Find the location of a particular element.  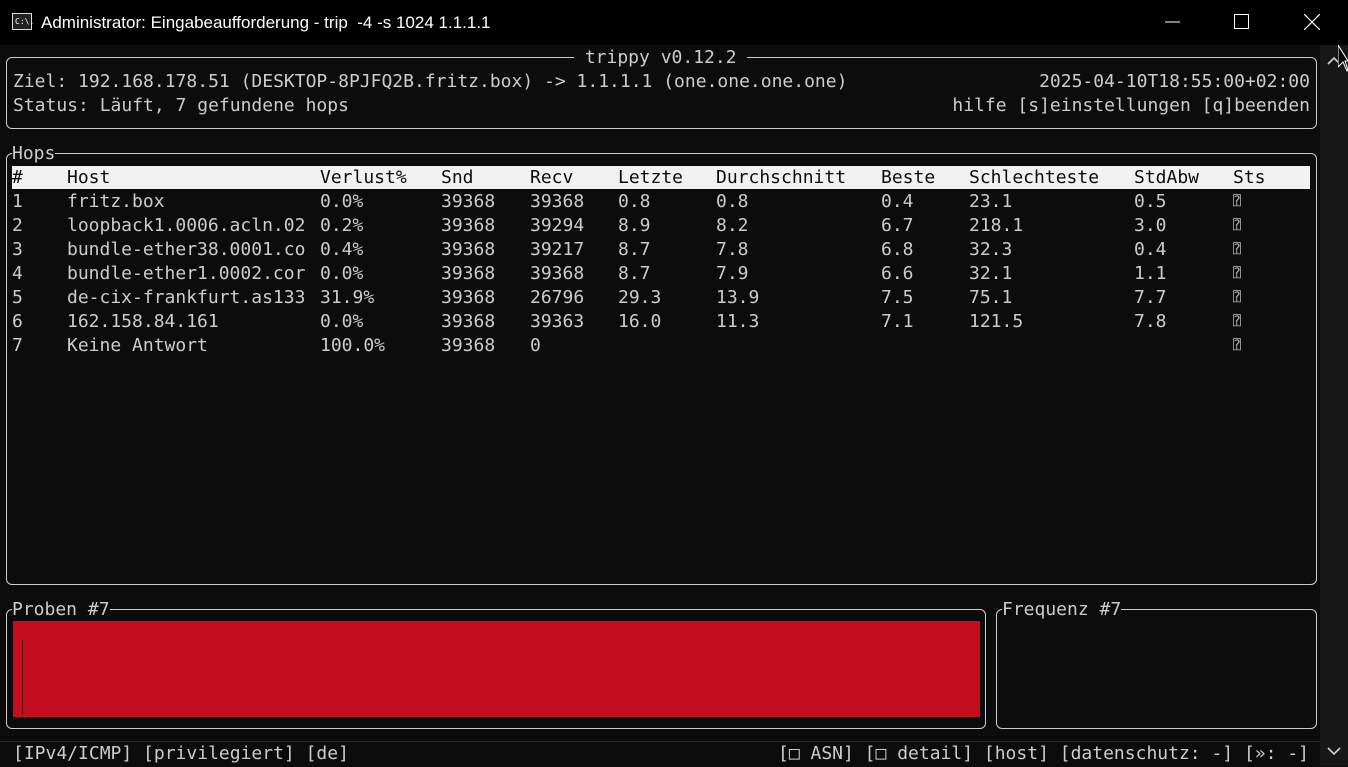

hop-host: de-cix-frankfurt.as133 is located at coordinates (186, 297).